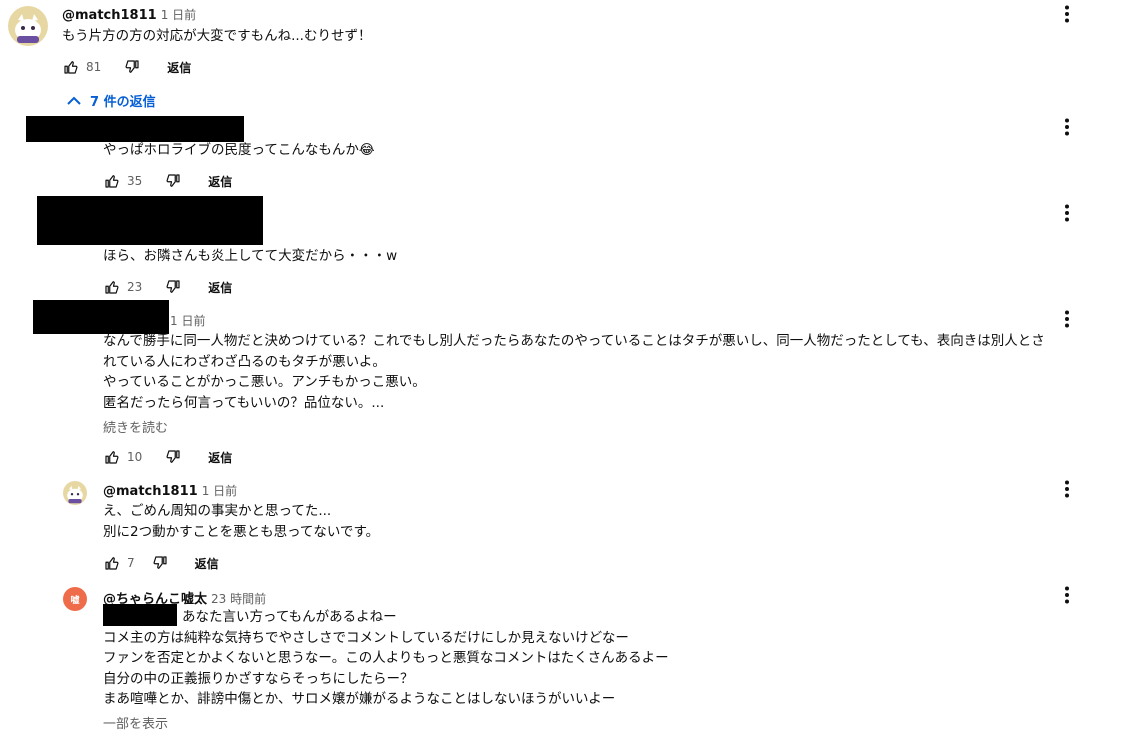  I want to click on reply-author: @match1811, so click(150, 491).